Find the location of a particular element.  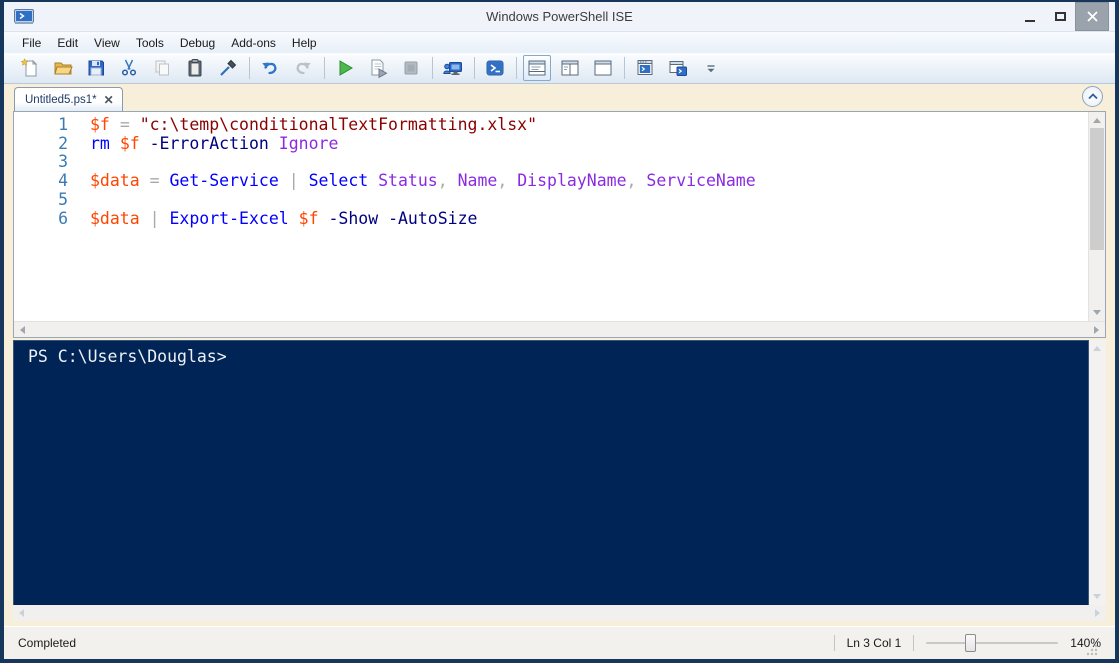

console-vertical-scrollbar is located at coordinates (1097, 472).